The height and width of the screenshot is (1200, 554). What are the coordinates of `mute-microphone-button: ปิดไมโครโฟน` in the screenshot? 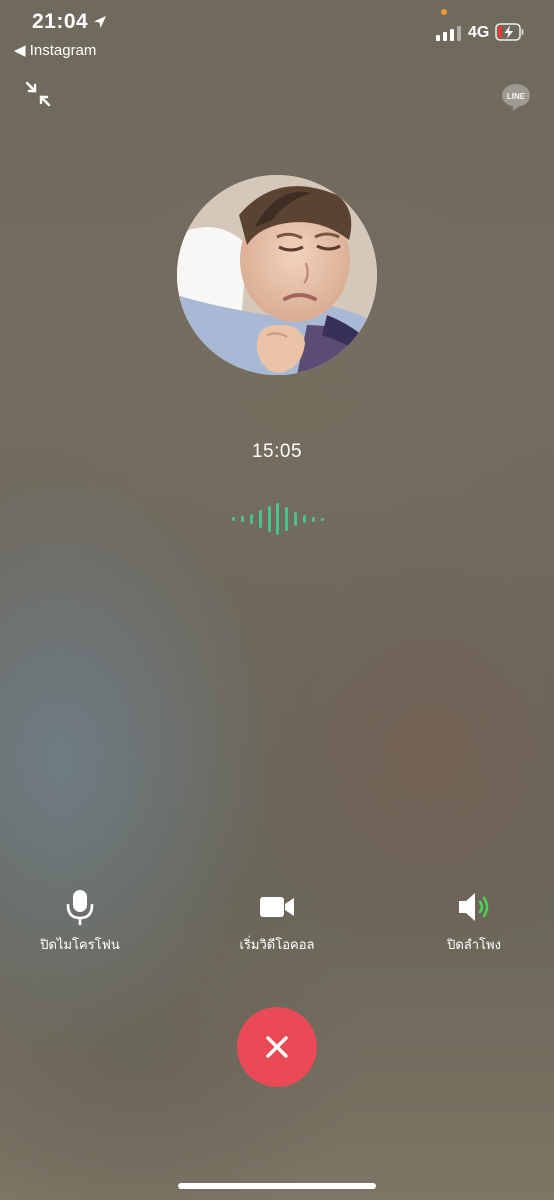 It's located at (80, 921).